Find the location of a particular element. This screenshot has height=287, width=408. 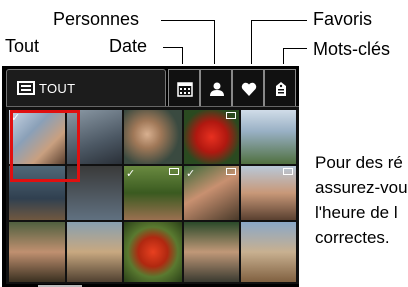

tab-personnes is located at coordinates (216, 87).